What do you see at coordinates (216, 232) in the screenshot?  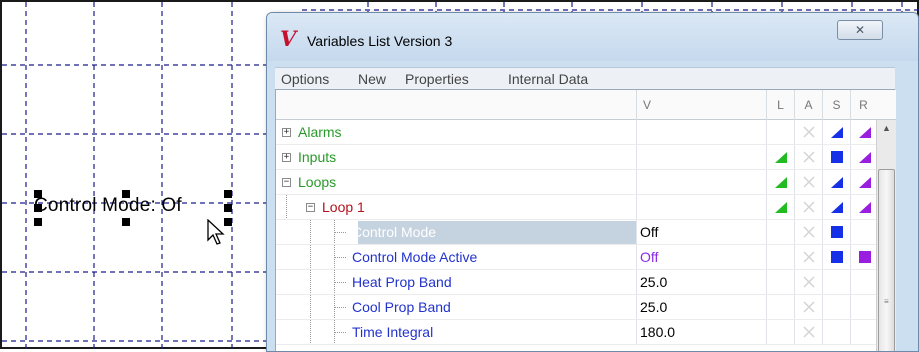 I see `mouse-pointer-icon` at bounding box center [216, 232].